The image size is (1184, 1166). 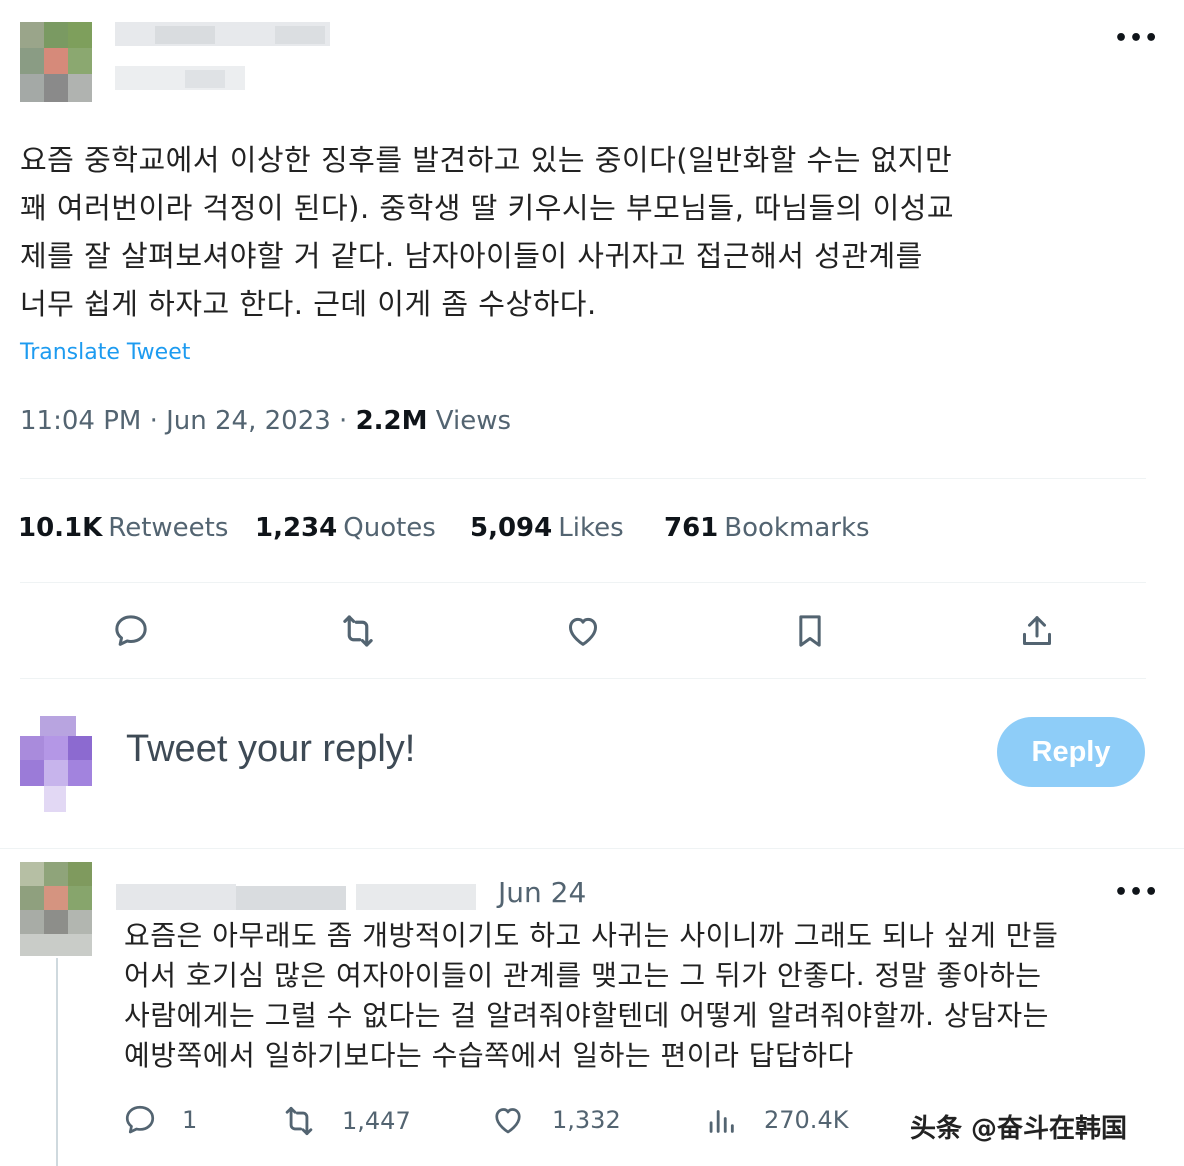 What do you see at coordinates (190, 1120) in the screenshot?
I see `reply-replies-count: 1` at bounding box center [190, 1120].